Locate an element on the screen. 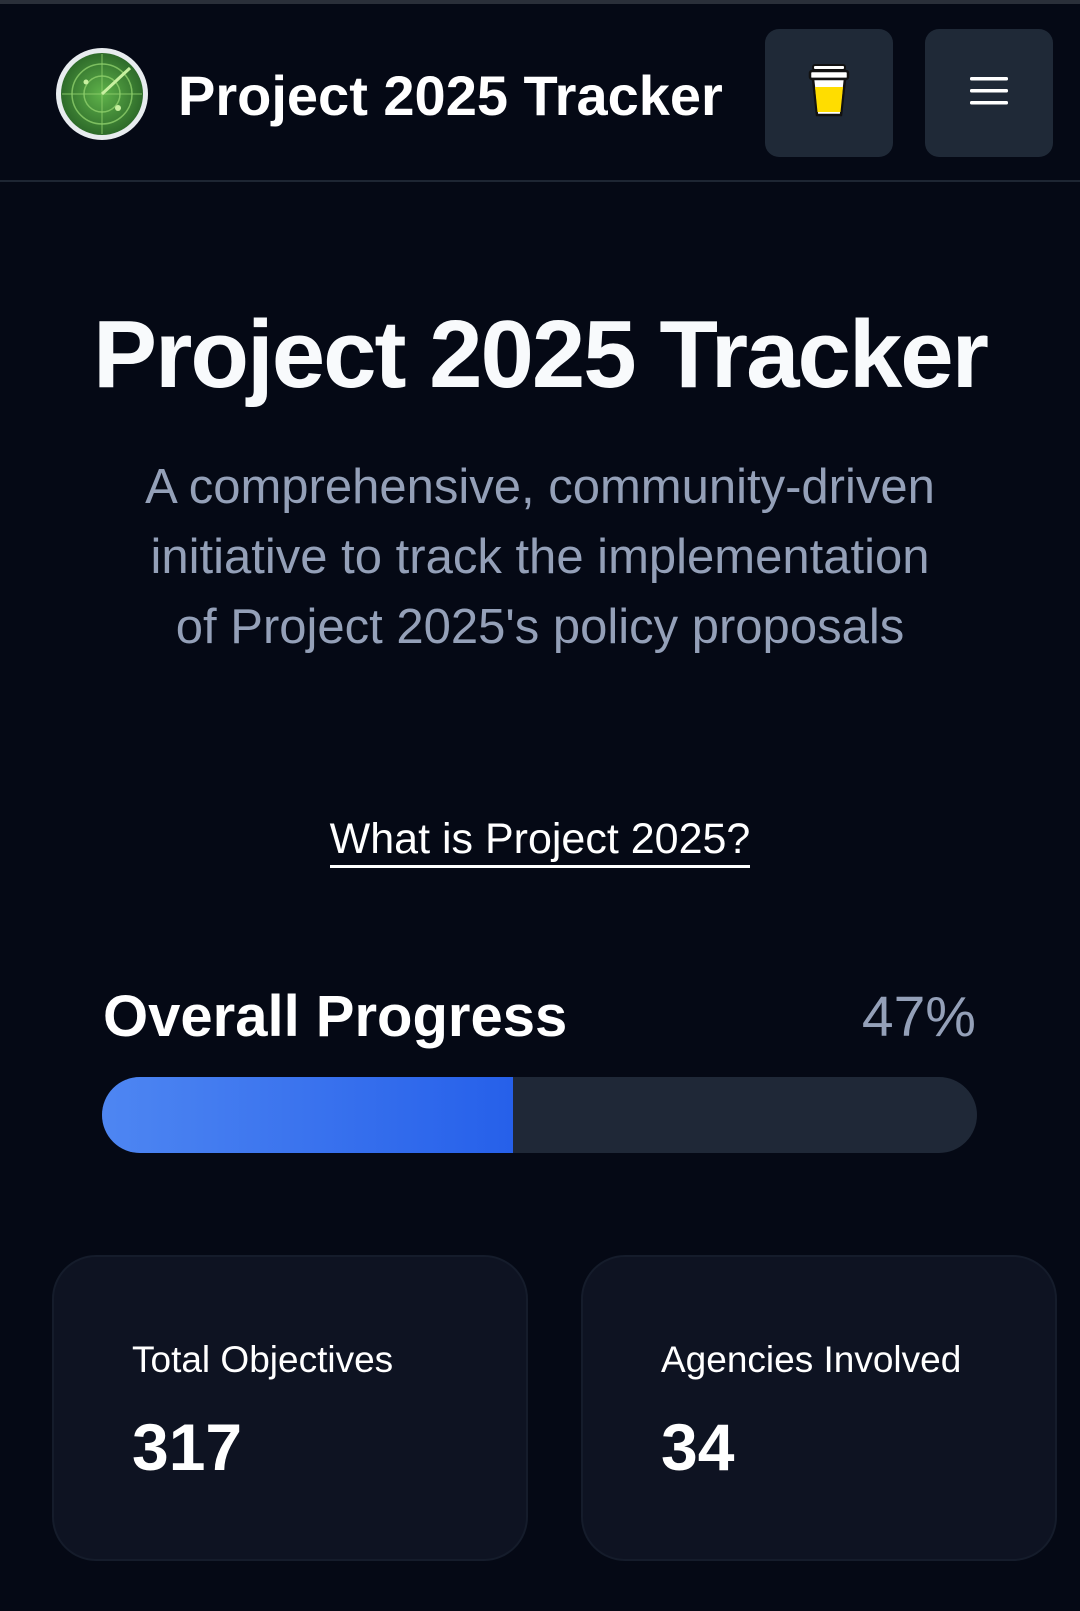 This screenshot has width=1080, height=1611. menu-button is located at coordinates (989, 93).